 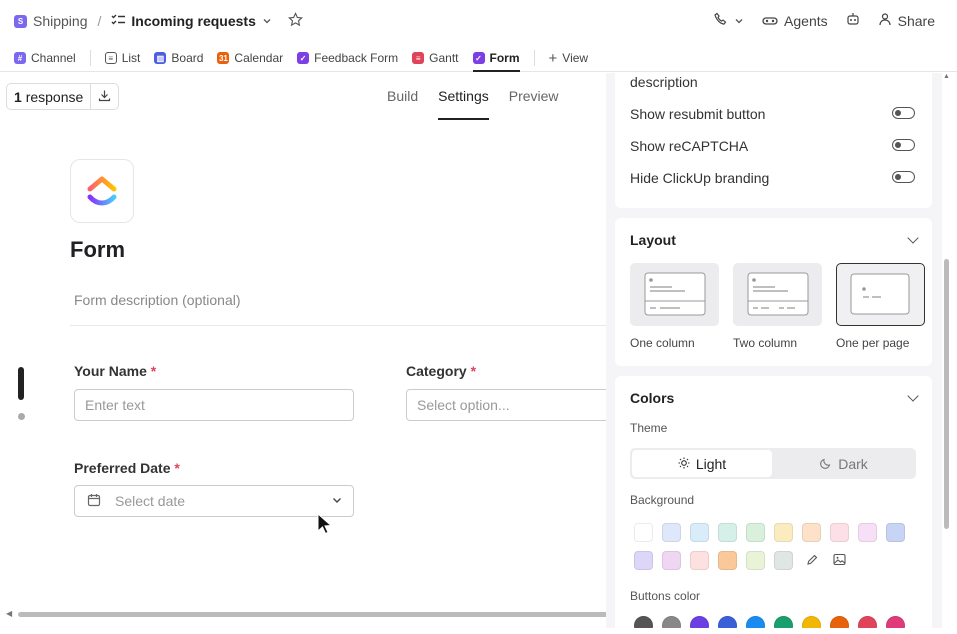 I want to click on share-icon, so click(x=885, y=20).